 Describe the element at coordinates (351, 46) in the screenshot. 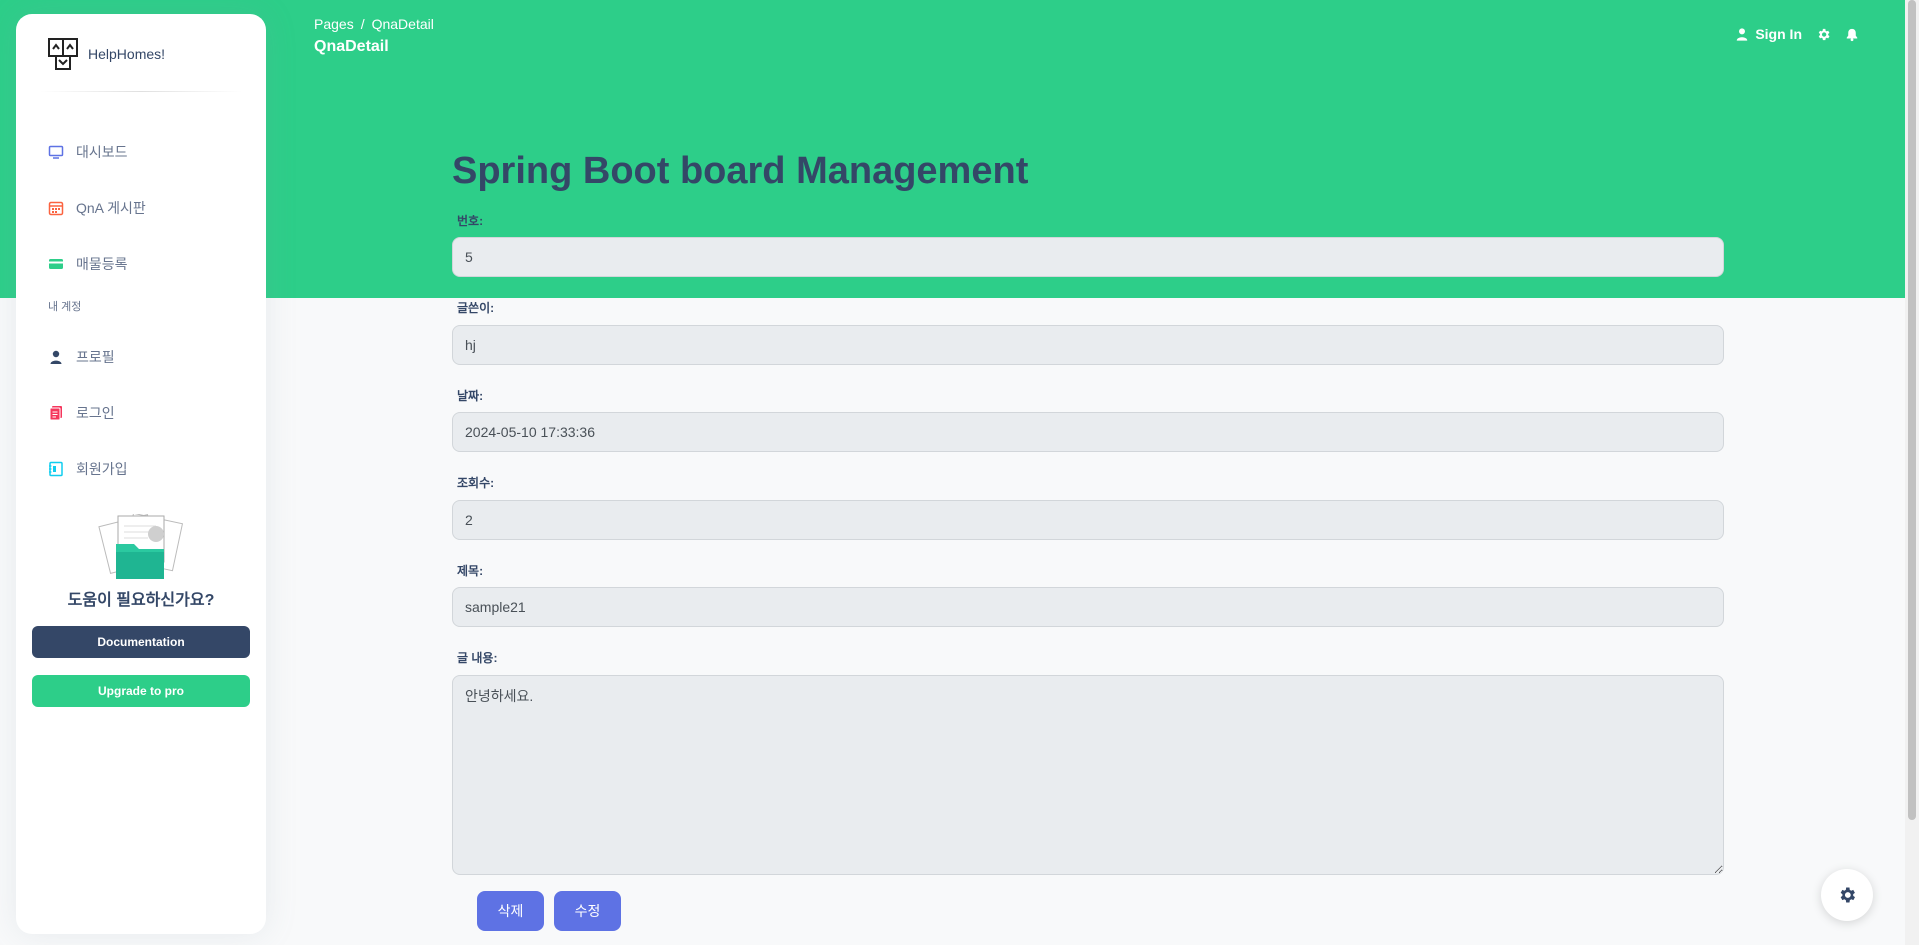

I see `page-title: QnaDetail` at that location.